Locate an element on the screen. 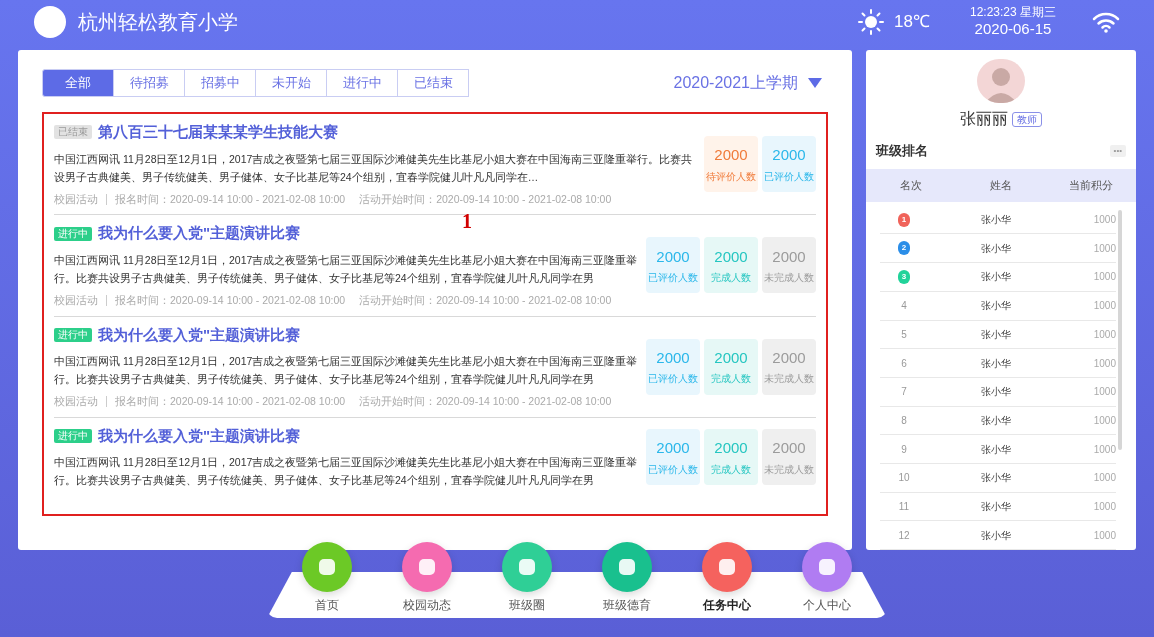  filter-tab: 全部 is located at coordinates (78, 83).